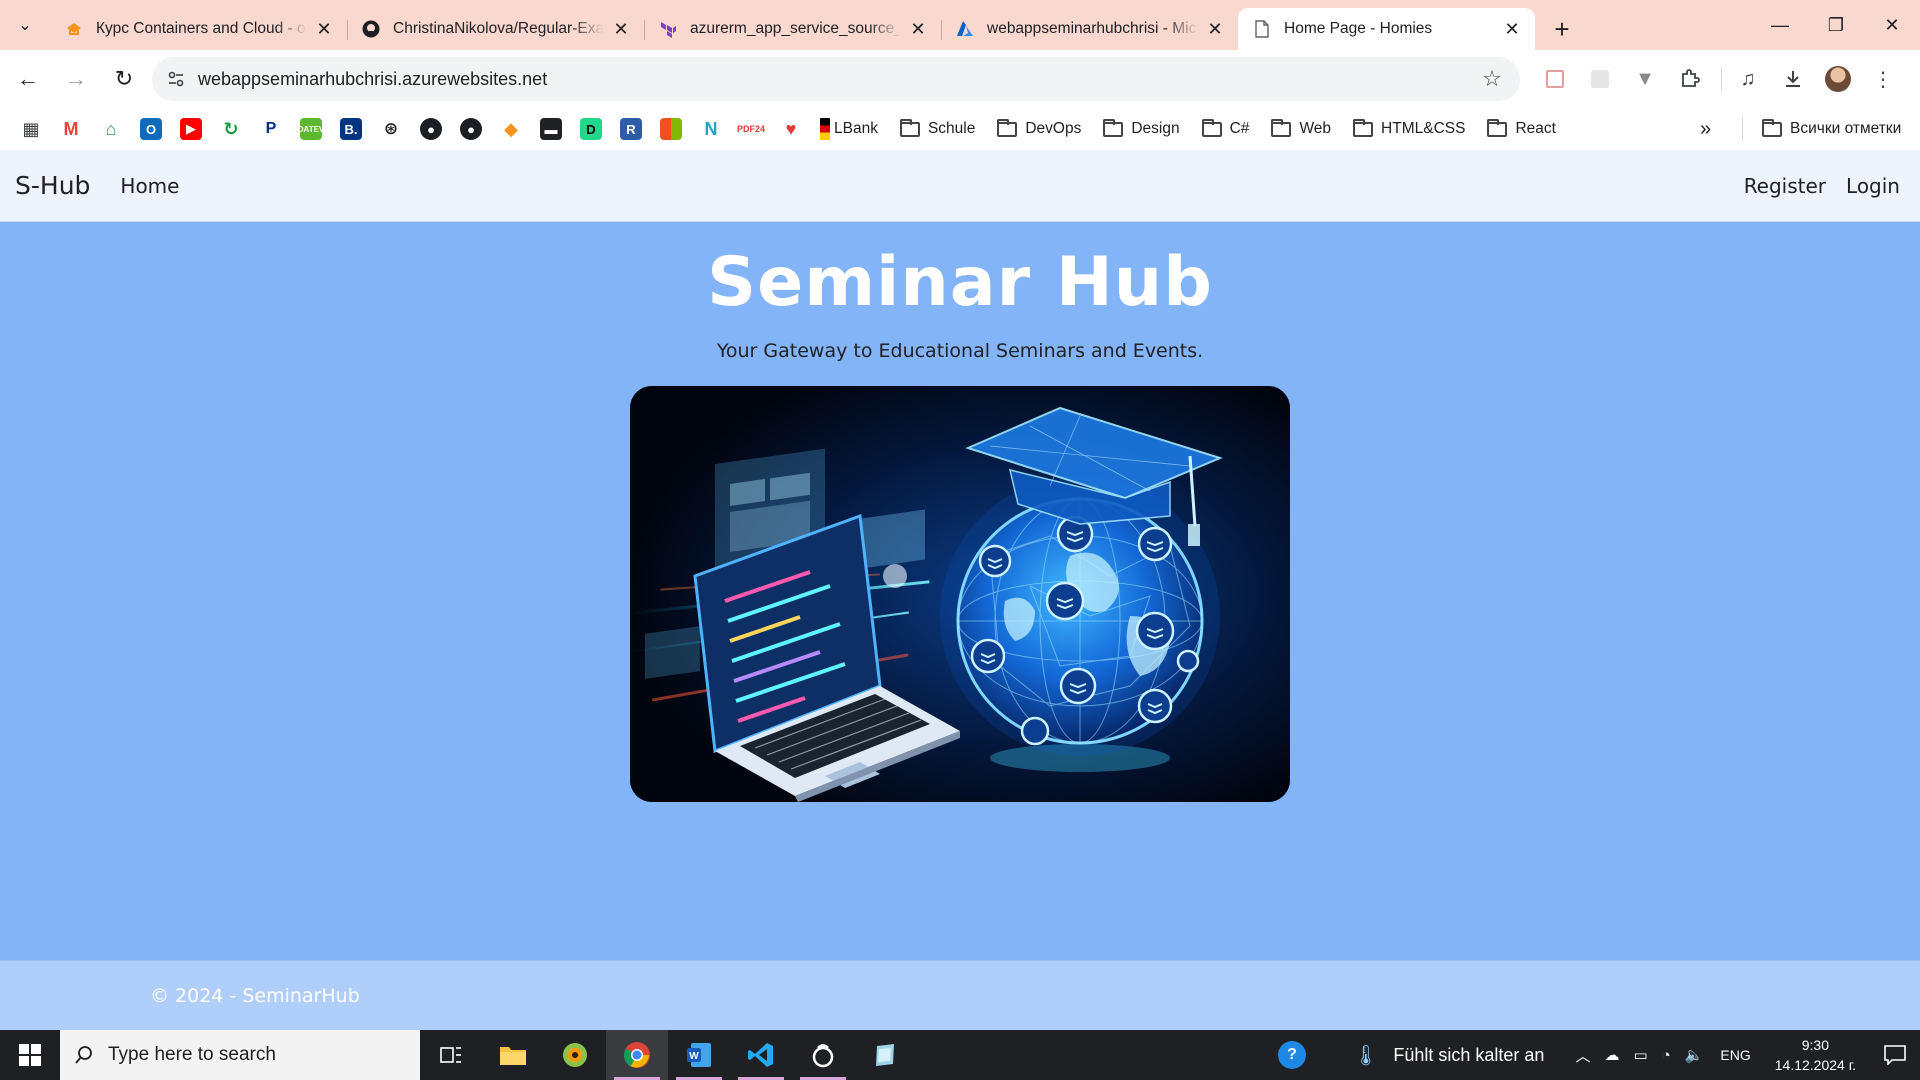  Describe the element at coordinates (1600, 79) in the screenshot. I see `extension-grey-button` at that location.